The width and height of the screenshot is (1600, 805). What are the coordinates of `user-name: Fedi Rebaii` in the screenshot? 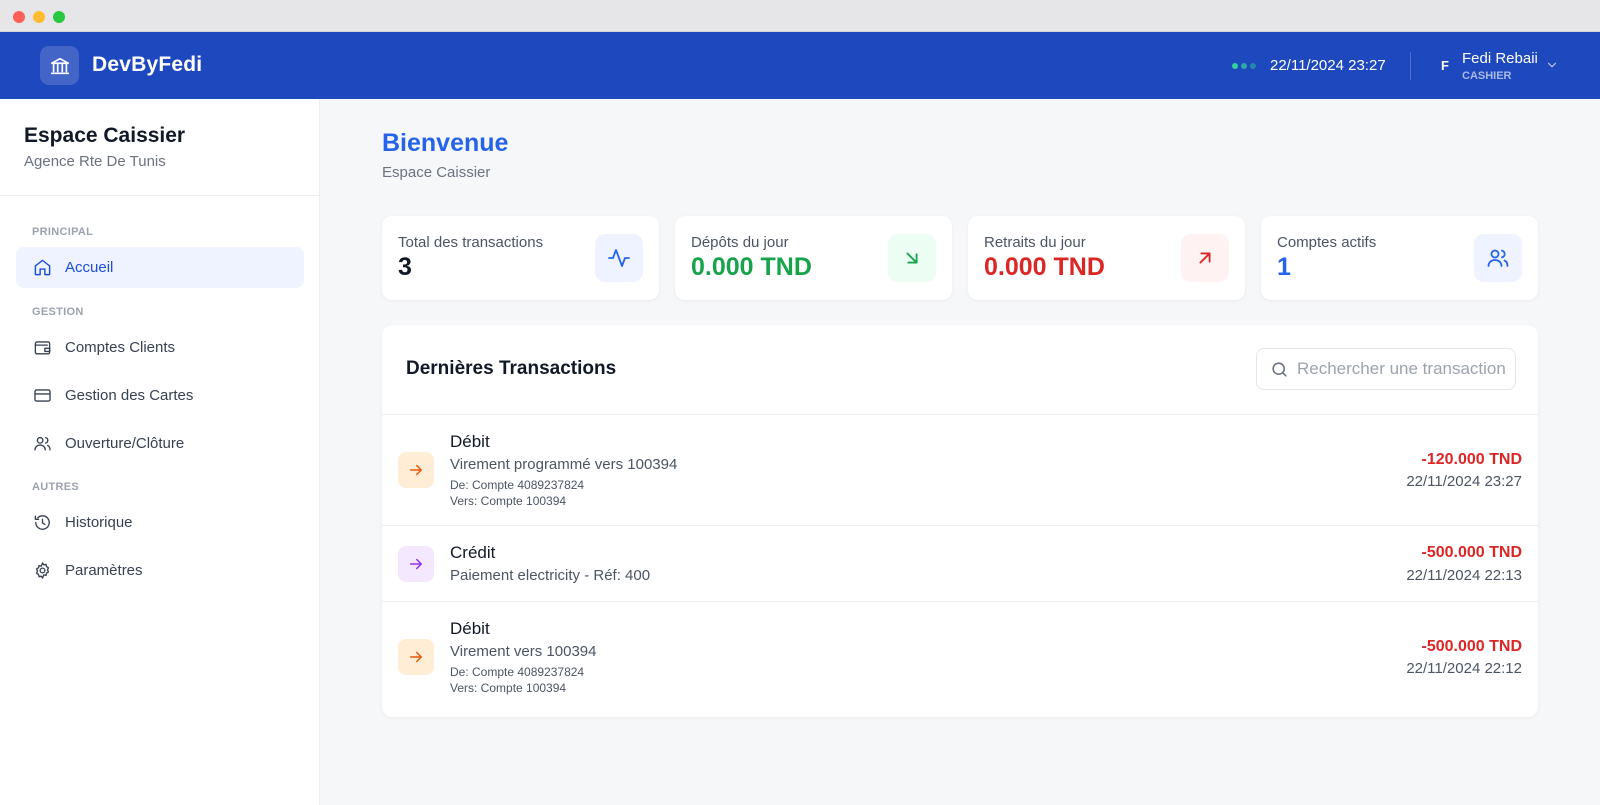 It's located at (1500, 58).